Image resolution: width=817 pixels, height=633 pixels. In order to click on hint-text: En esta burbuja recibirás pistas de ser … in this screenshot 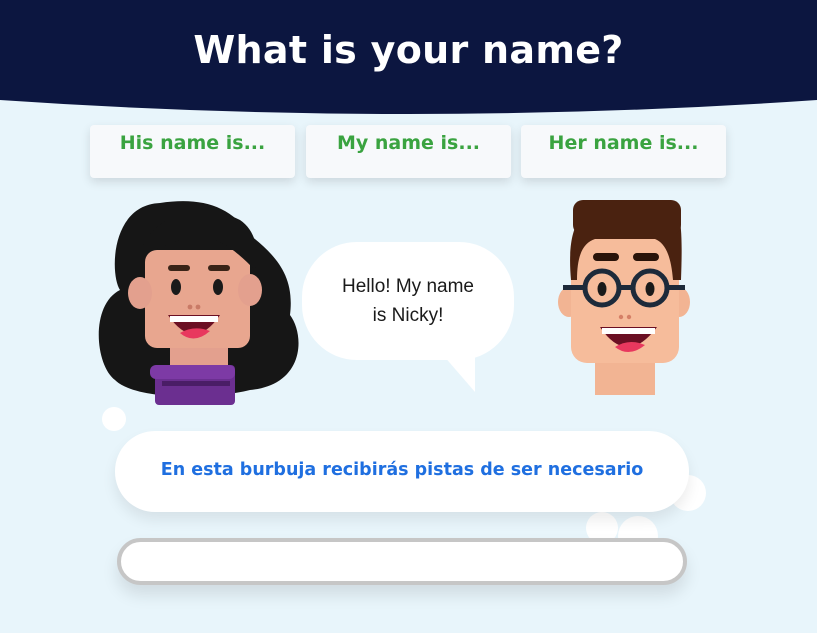, I will do `click(402, 470)`.